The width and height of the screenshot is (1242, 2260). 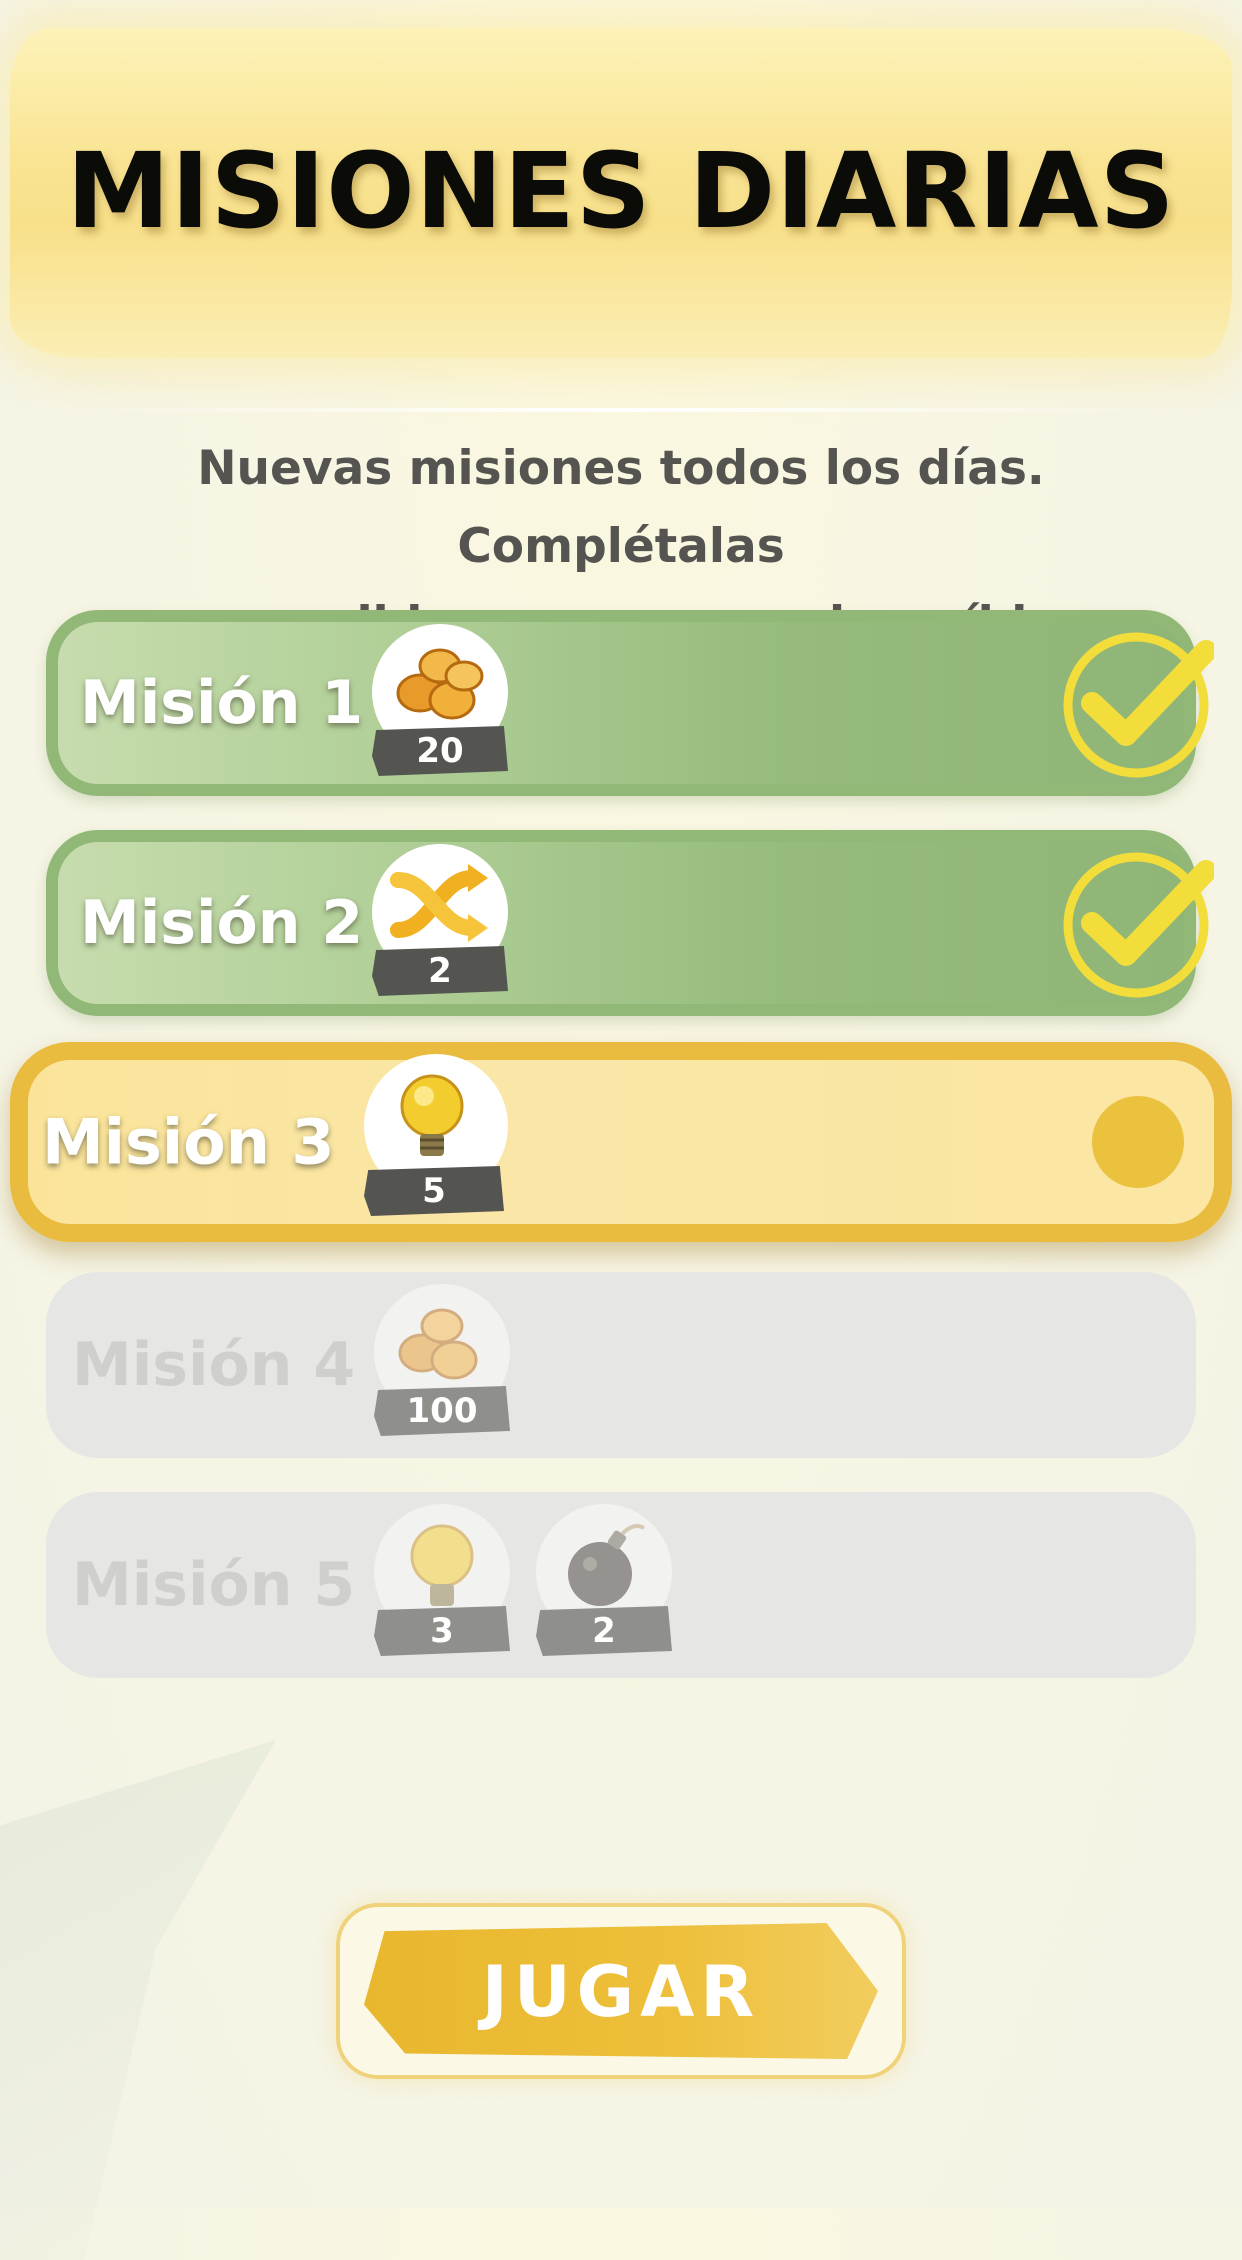 I want to click on reward-amount: 3, so click(x=442, y=1631).